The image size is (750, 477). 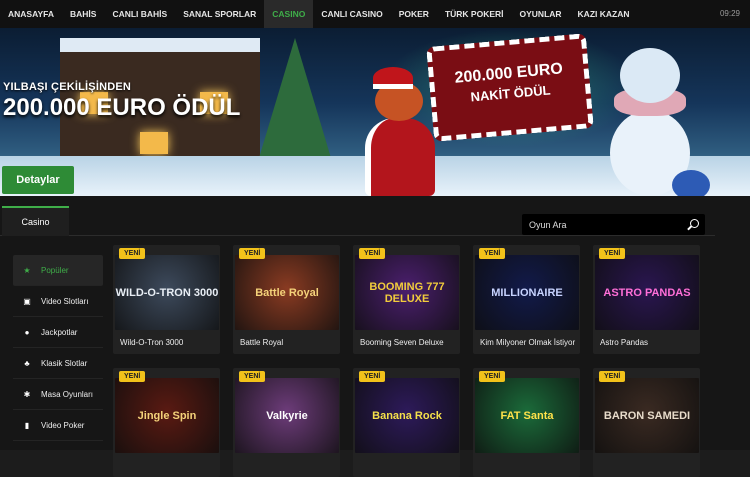 I want to click on game-art-title: WILD-O-TRON 3000, so click(x=167, y=292).